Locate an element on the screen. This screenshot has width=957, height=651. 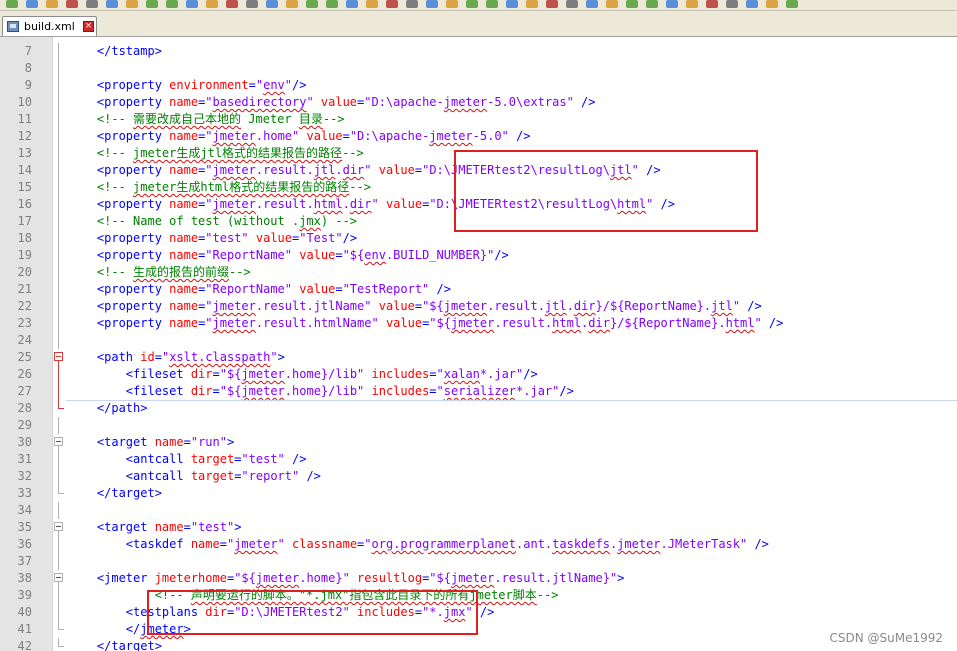
code-line: 18 <property name="test" value="Test"/> is located at coordinates (478, 238).